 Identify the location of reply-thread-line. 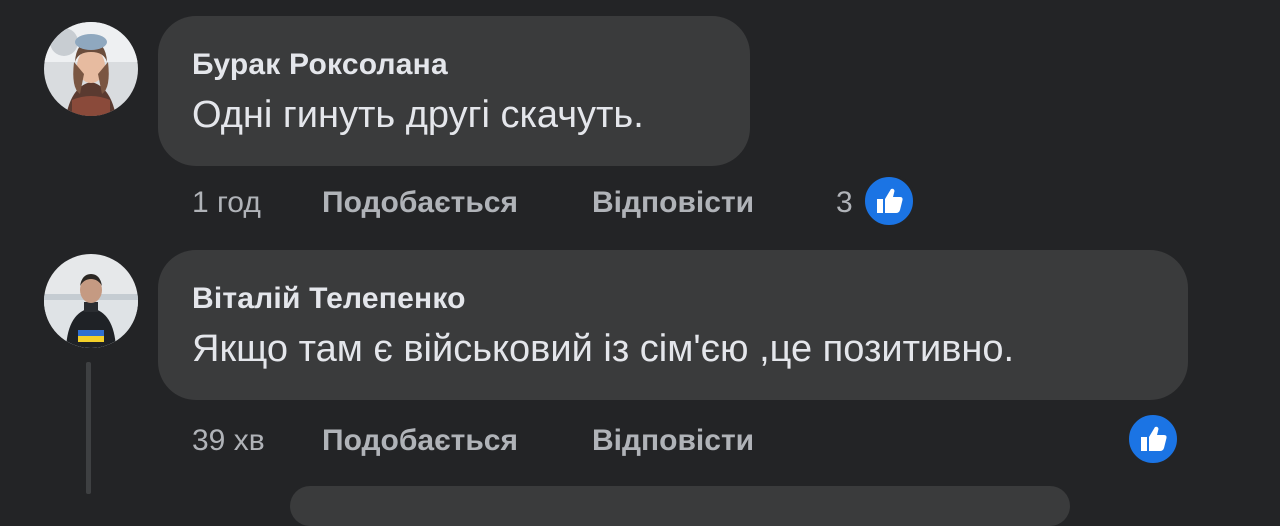
(88, 428).